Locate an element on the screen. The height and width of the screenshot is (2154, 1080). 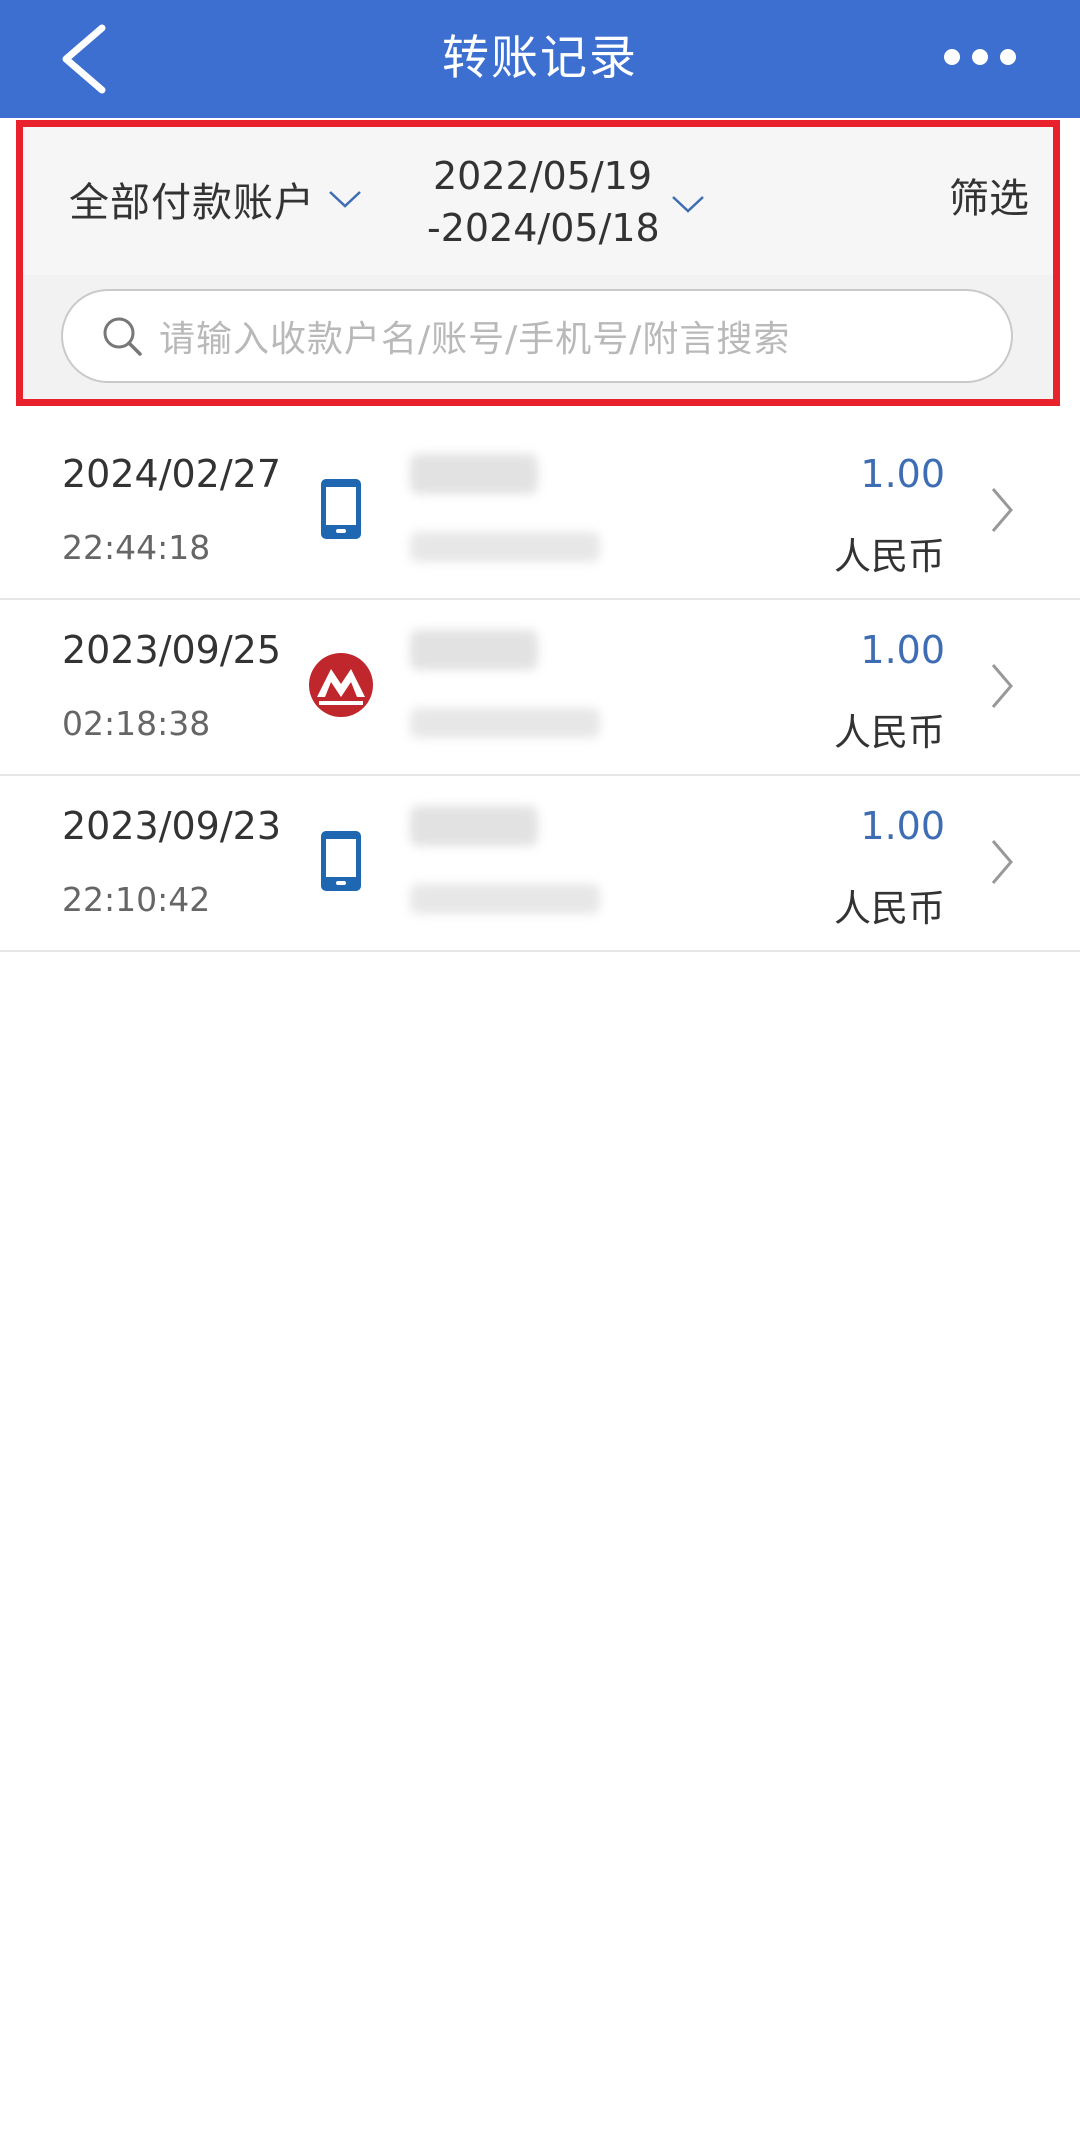
transaction-time: 02:18:38 is located at coordinates (136, 723).